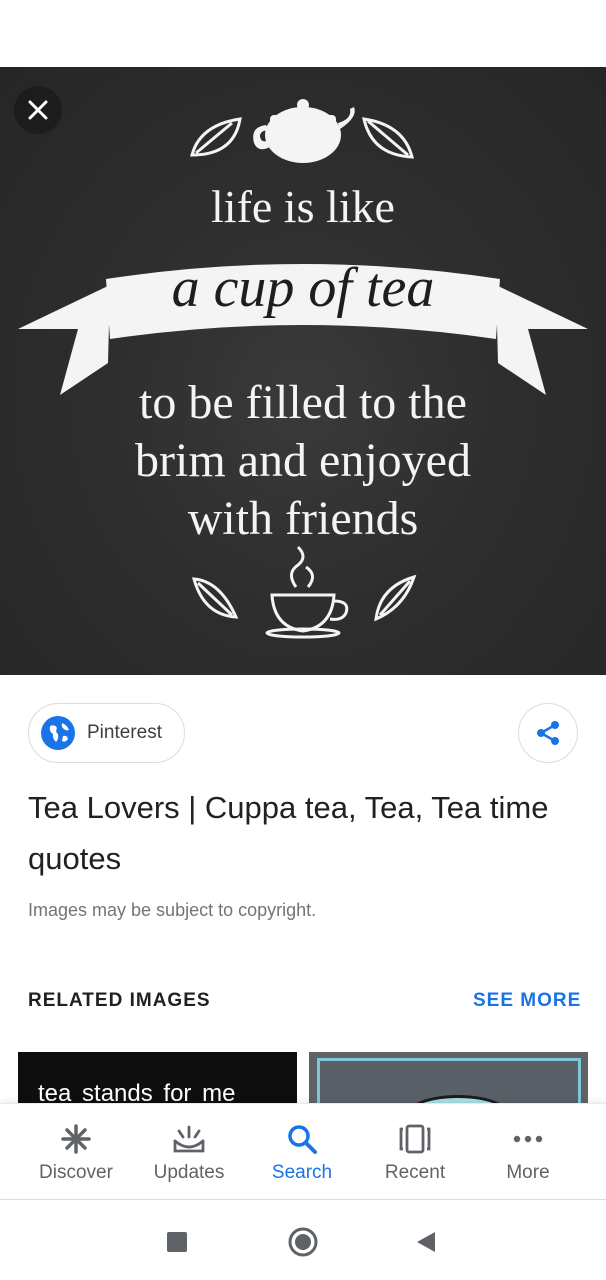 The image size is (606, 1280). I want to click on share-icon, so click(548, 733).